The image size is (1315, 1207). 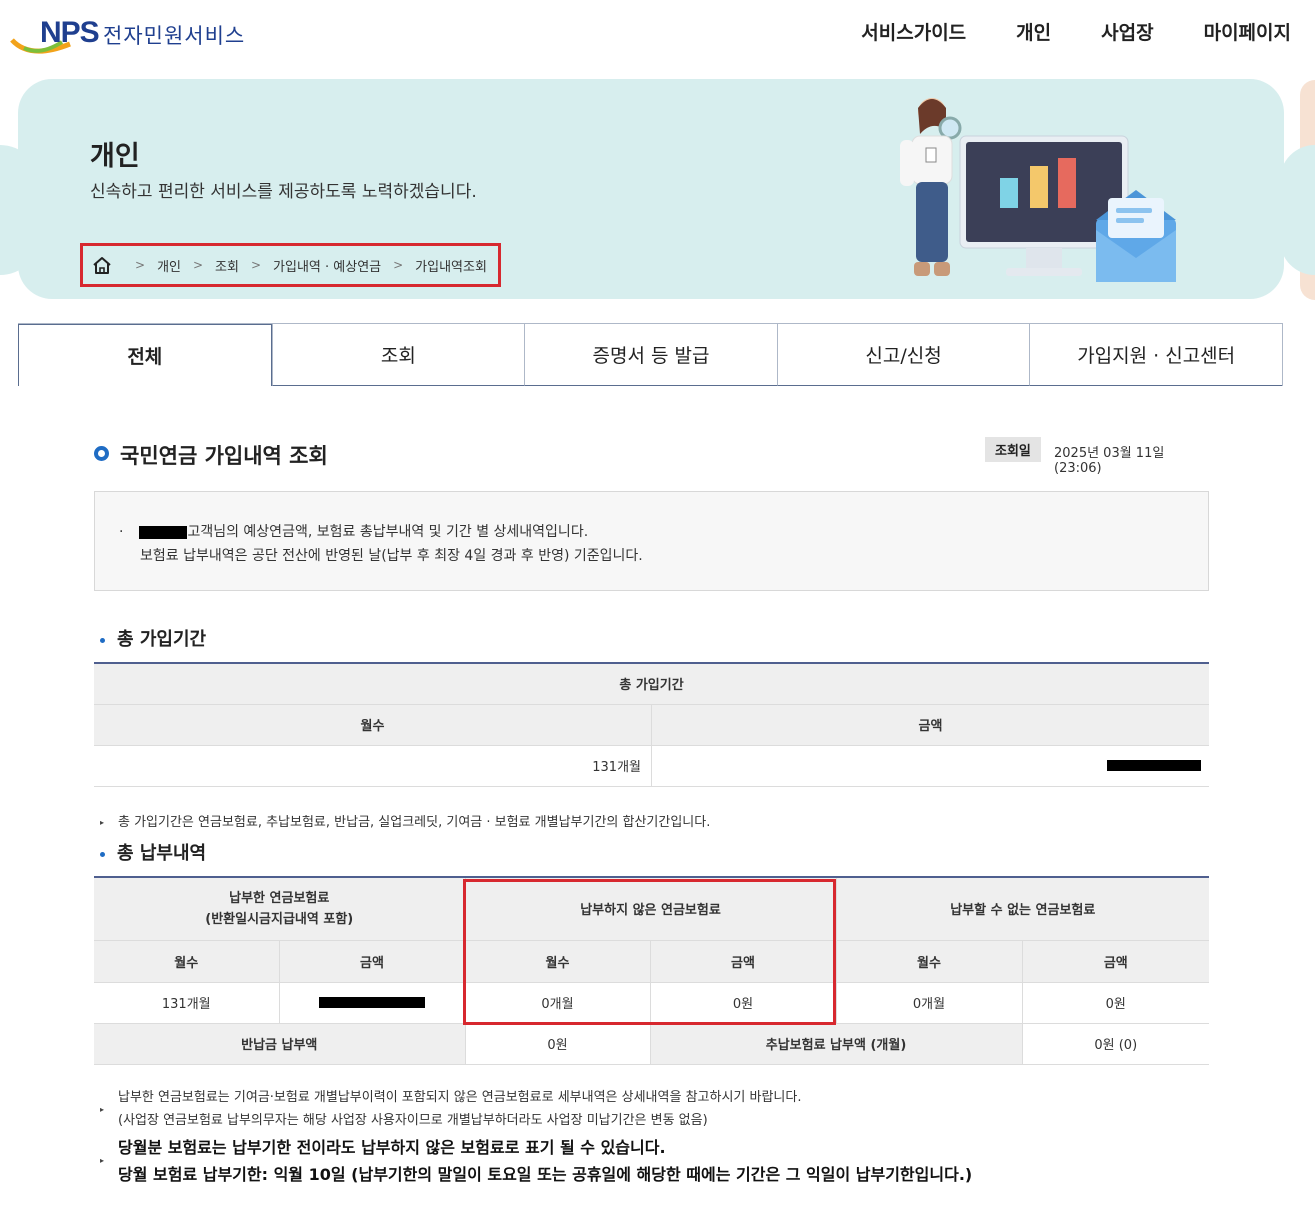 I want to click on return-payment-value: 0원, so click(x=558, y=1043).